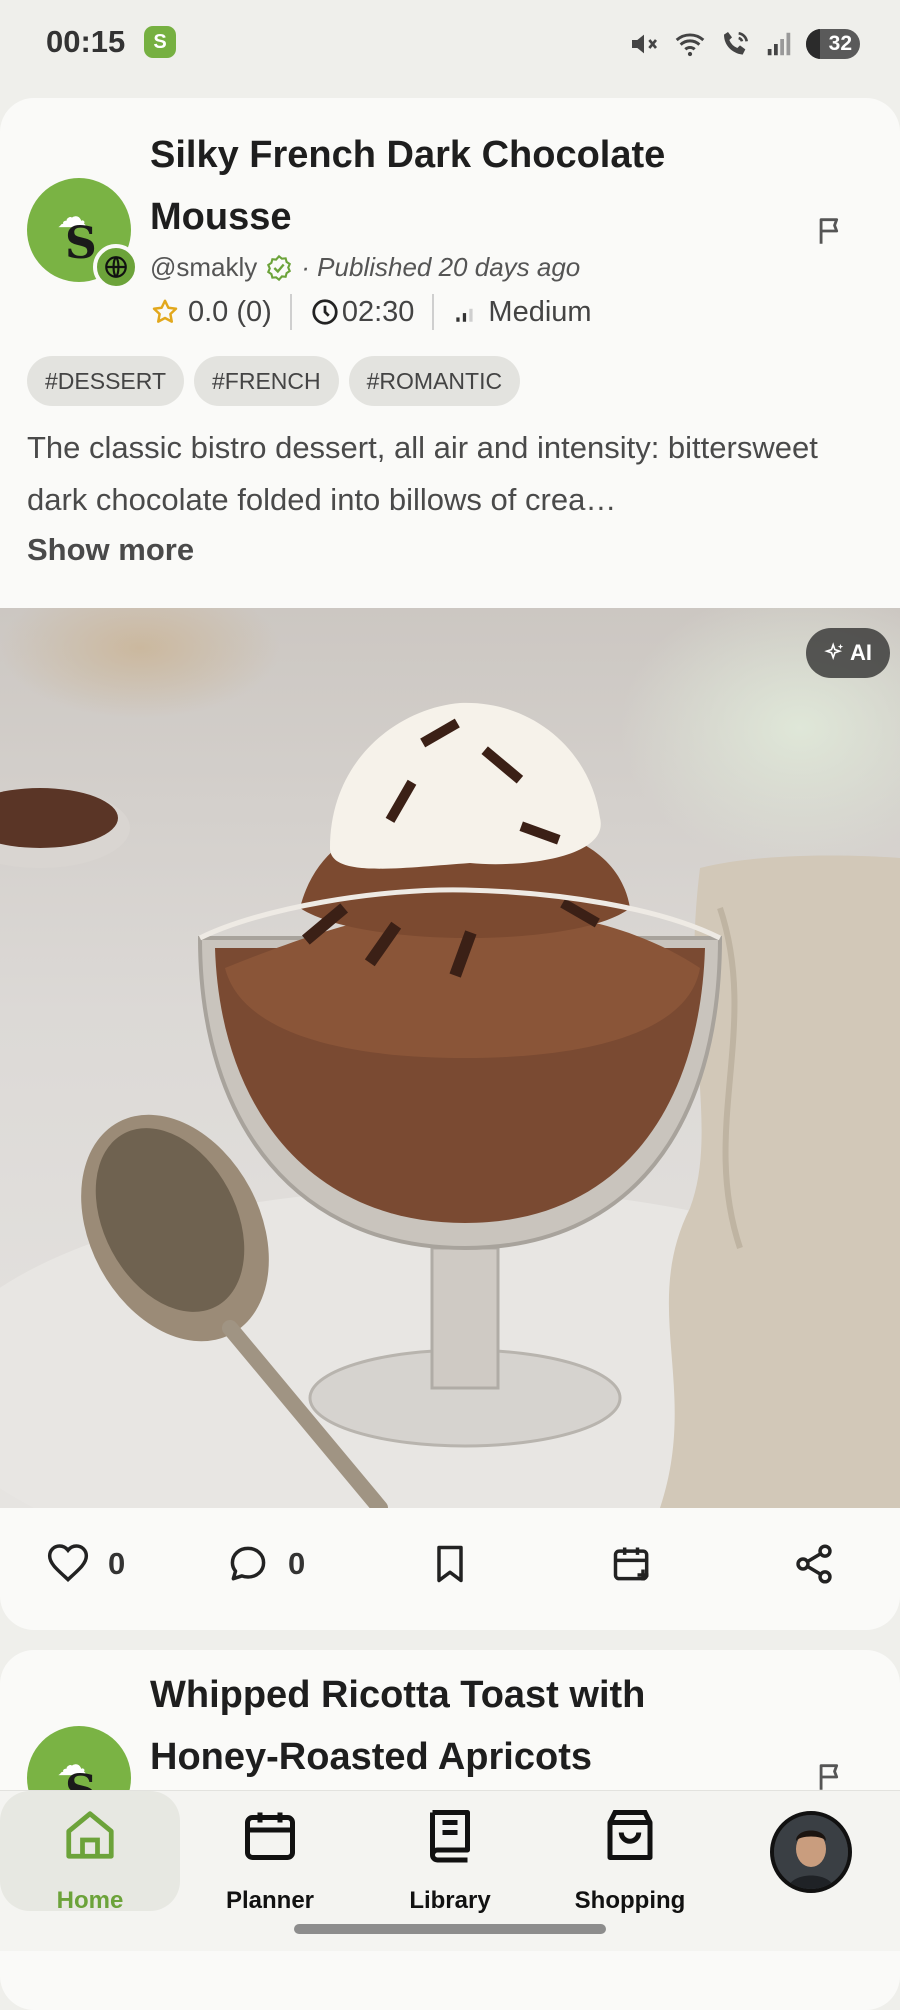  What do you see at coordinates (165, 311) in the screenshot?
I see `star-icon` at bounding box center [165, 311].